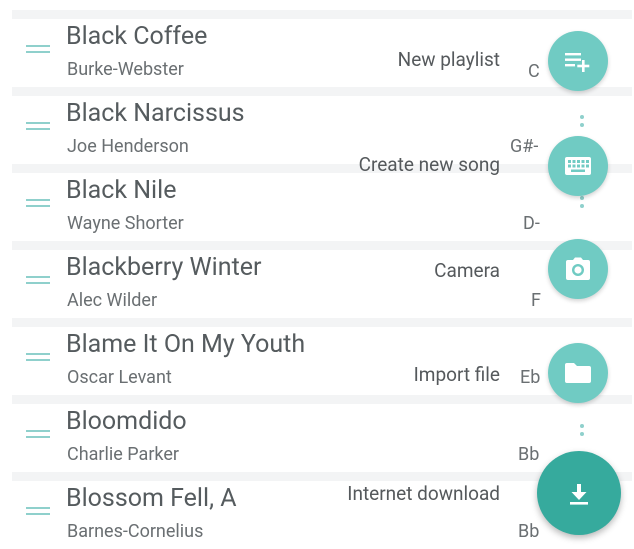 The width and height of the screenshot is (634, 549). I want to click on create-song-label: Create new song, so click(429, 164).